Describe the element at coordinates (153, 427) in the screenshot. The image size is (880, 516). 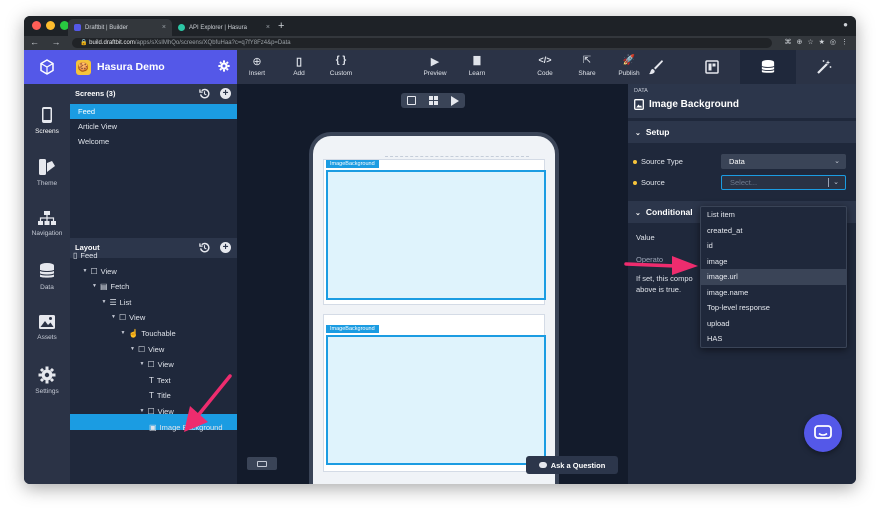
I see `component-type-icon: ▣` at that location.